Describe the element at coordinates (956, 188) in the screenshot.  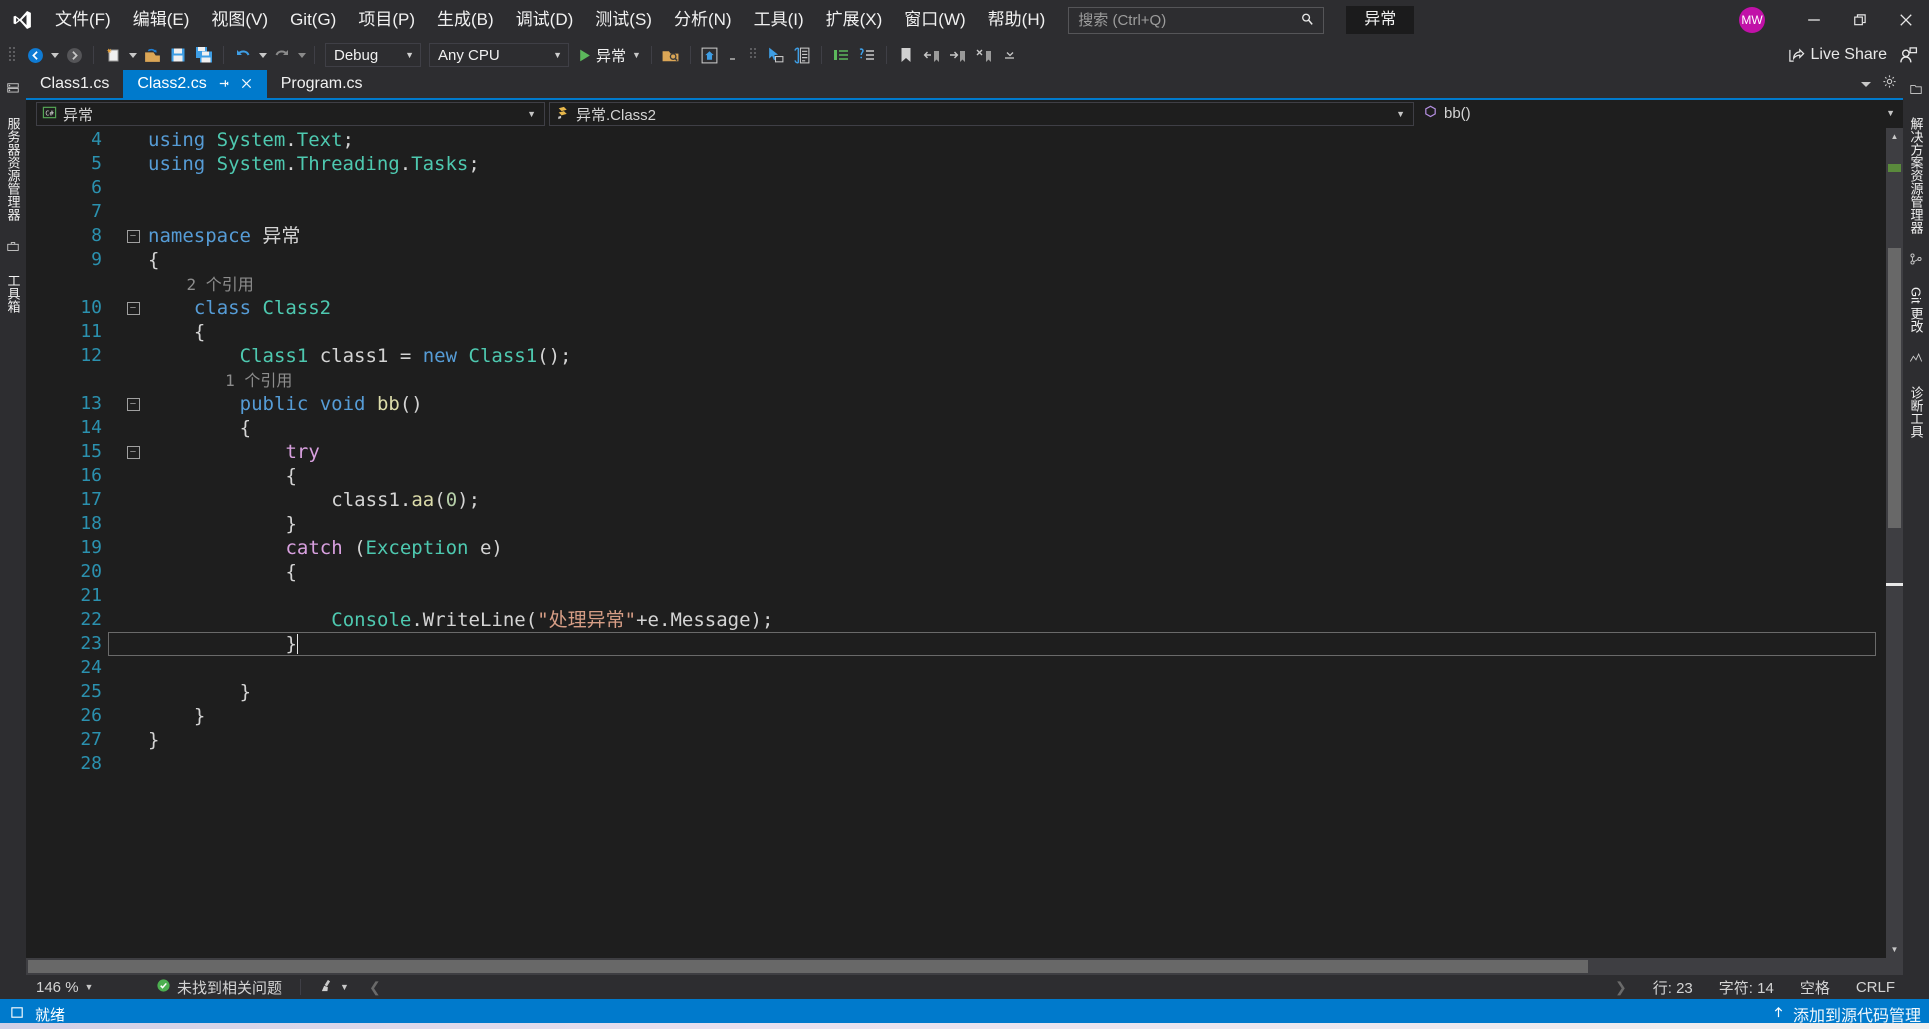
I see `code-line: 6` at that location.